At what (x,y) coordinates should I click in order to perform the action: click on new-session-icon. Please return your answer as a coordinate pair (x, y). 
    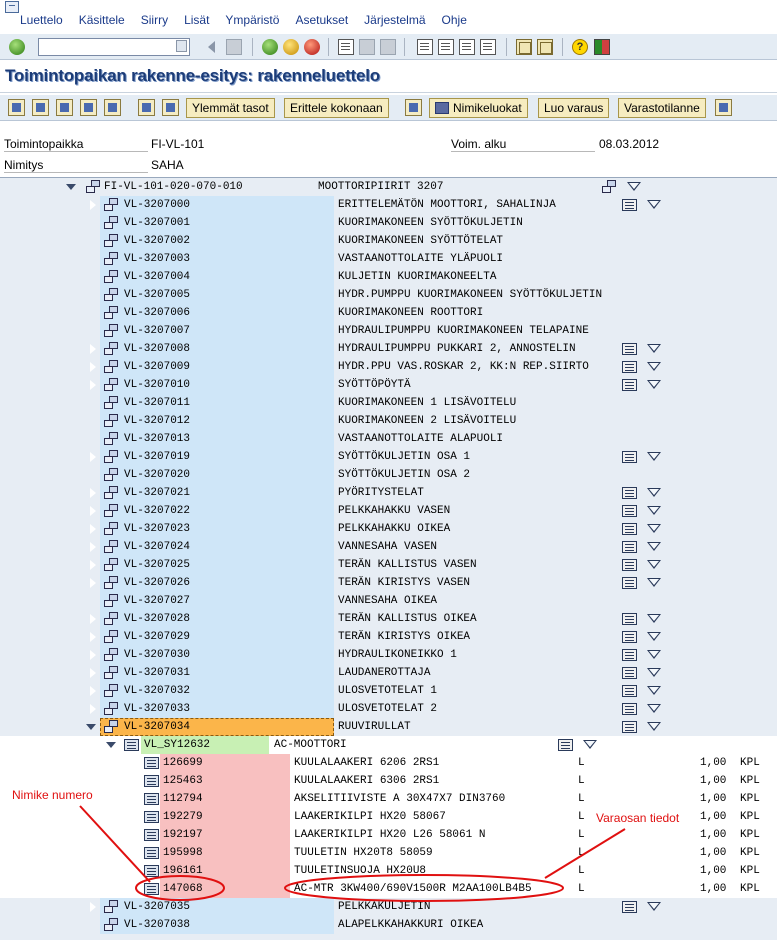
    Looking at the image, I should click on (524, 47).